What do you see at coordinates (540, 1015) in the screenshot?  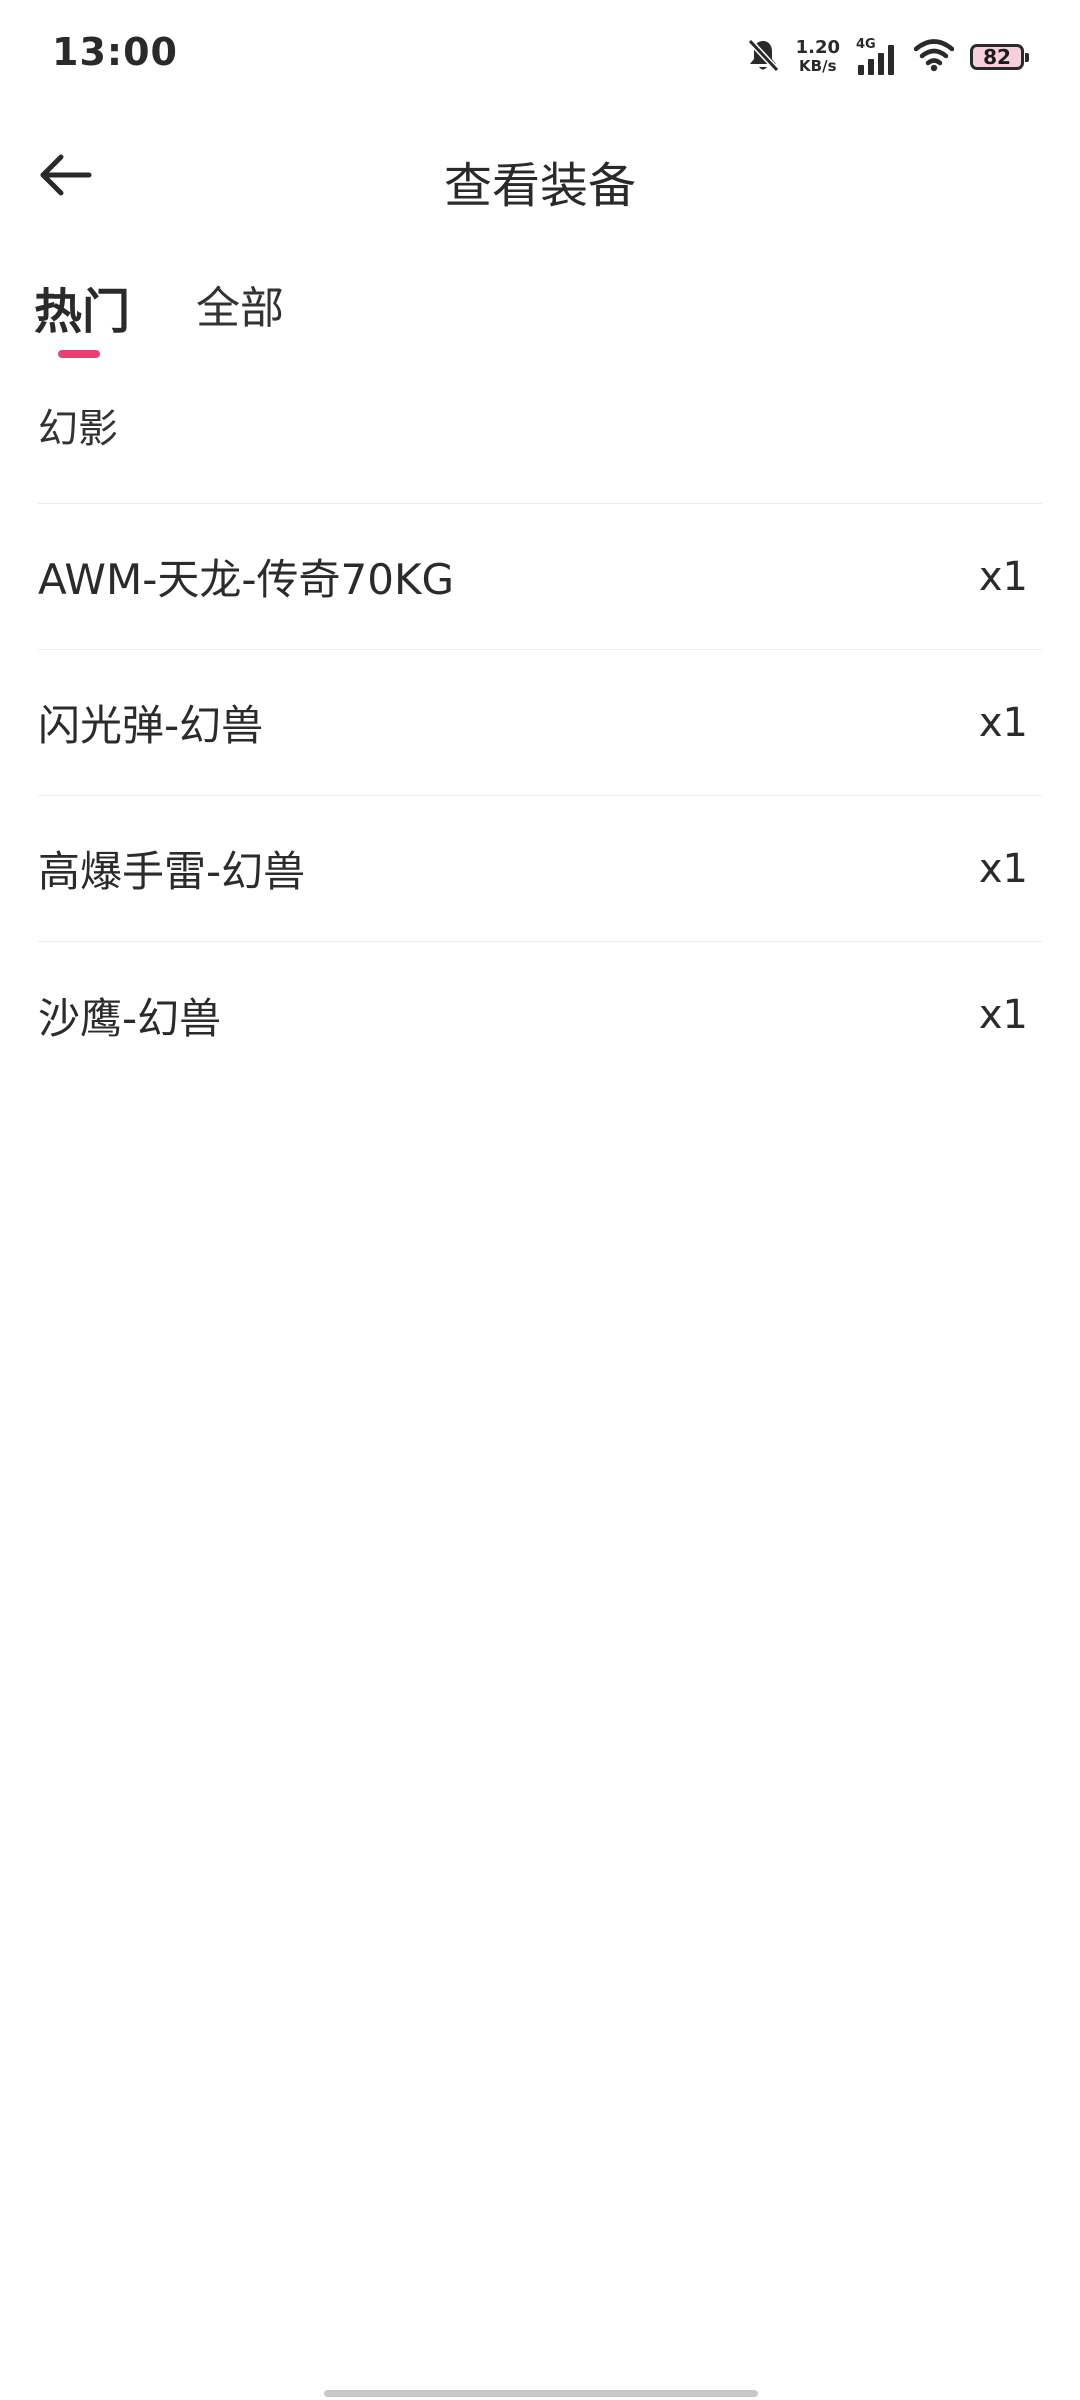 I see `list-item: 沙鹰-幻兽 x1` at bounding box center [540, 1015].